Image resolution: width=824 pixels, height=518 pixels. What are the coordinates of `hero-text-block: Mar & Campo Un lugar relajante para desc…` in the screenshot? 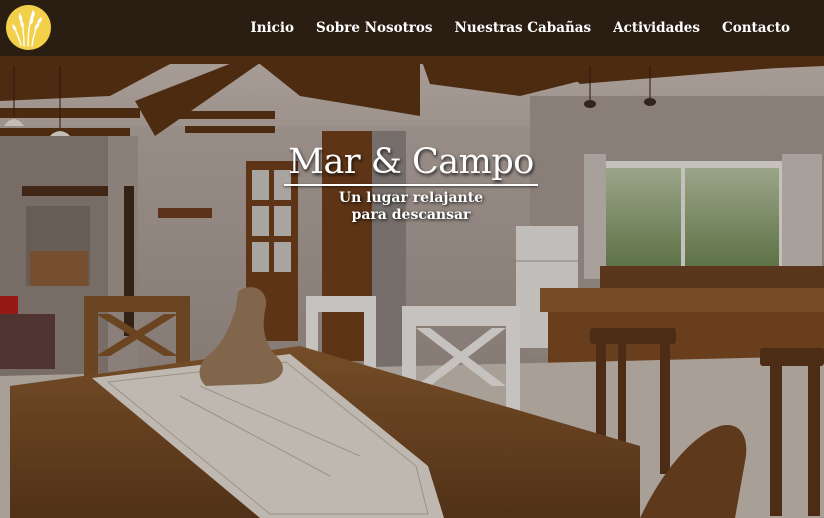 It's located at (411, 183).